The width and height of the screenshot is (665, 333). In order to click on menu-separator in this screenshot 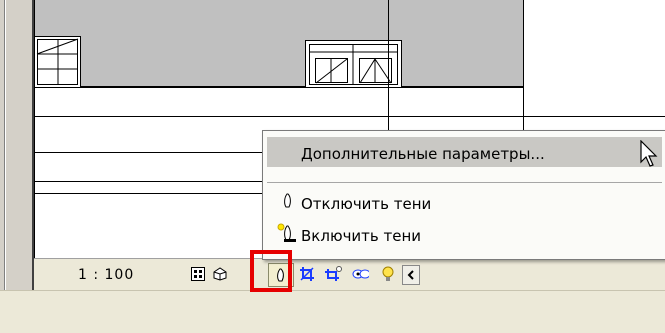, I will do `click(464, 182)`.